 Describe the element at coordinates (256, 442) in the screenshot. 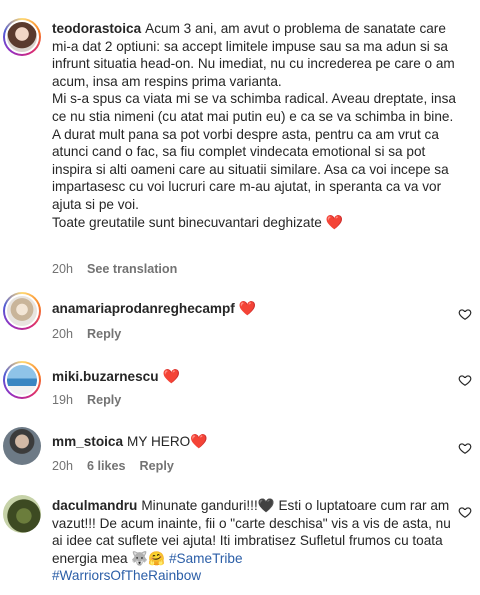

I see `comment-body: mm_stoica MY HERO❤️` at that location.